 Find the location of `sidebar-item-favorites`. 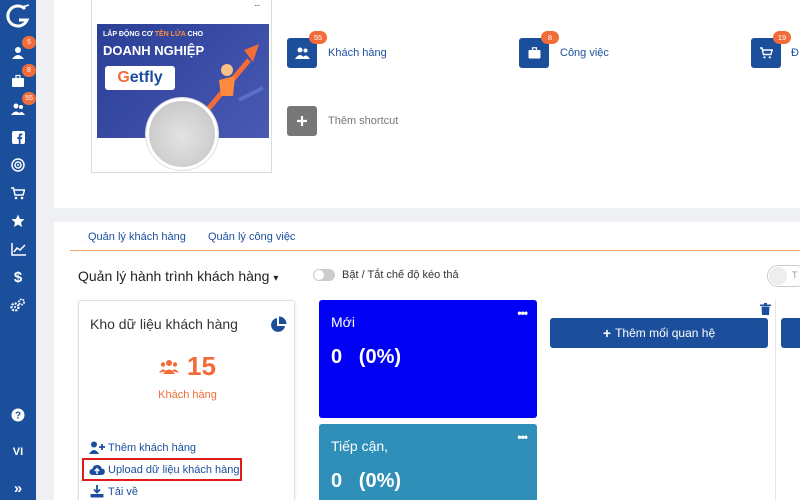

sidebar-item-favorites is located at coordinates (18, 221).